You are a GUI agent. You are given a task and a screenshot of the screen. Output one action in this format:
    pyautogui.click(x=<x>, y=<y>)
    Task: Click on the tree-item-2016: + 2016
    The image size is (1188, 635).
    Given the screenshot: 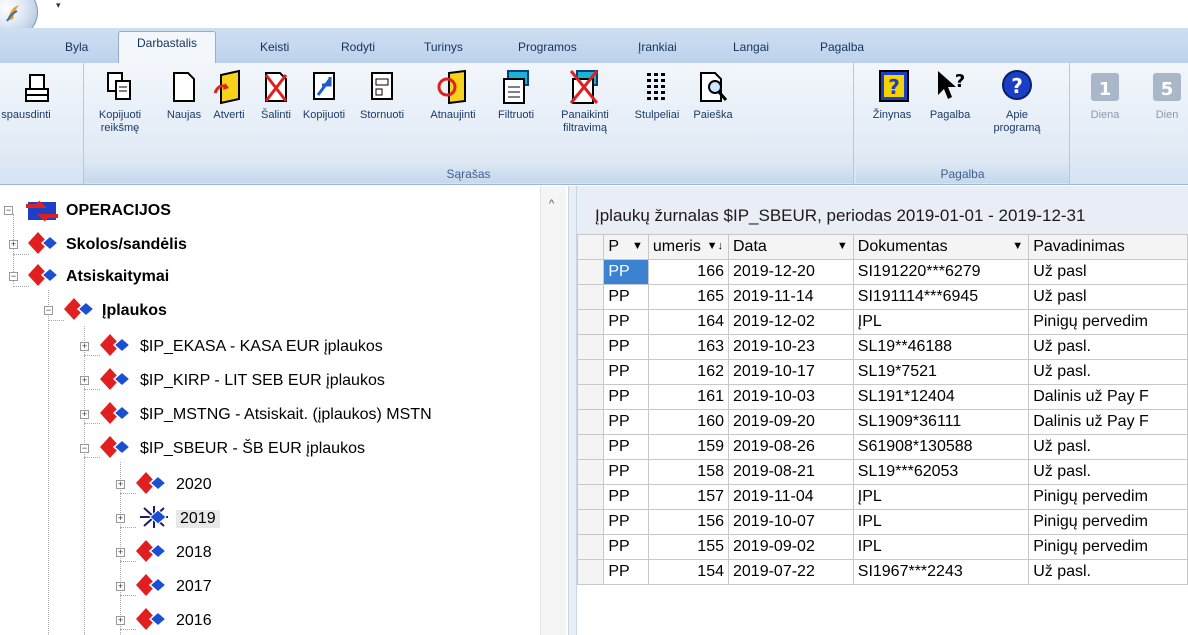 What is the action you would take?
    pyautogui.click(x=270, y=620)
    